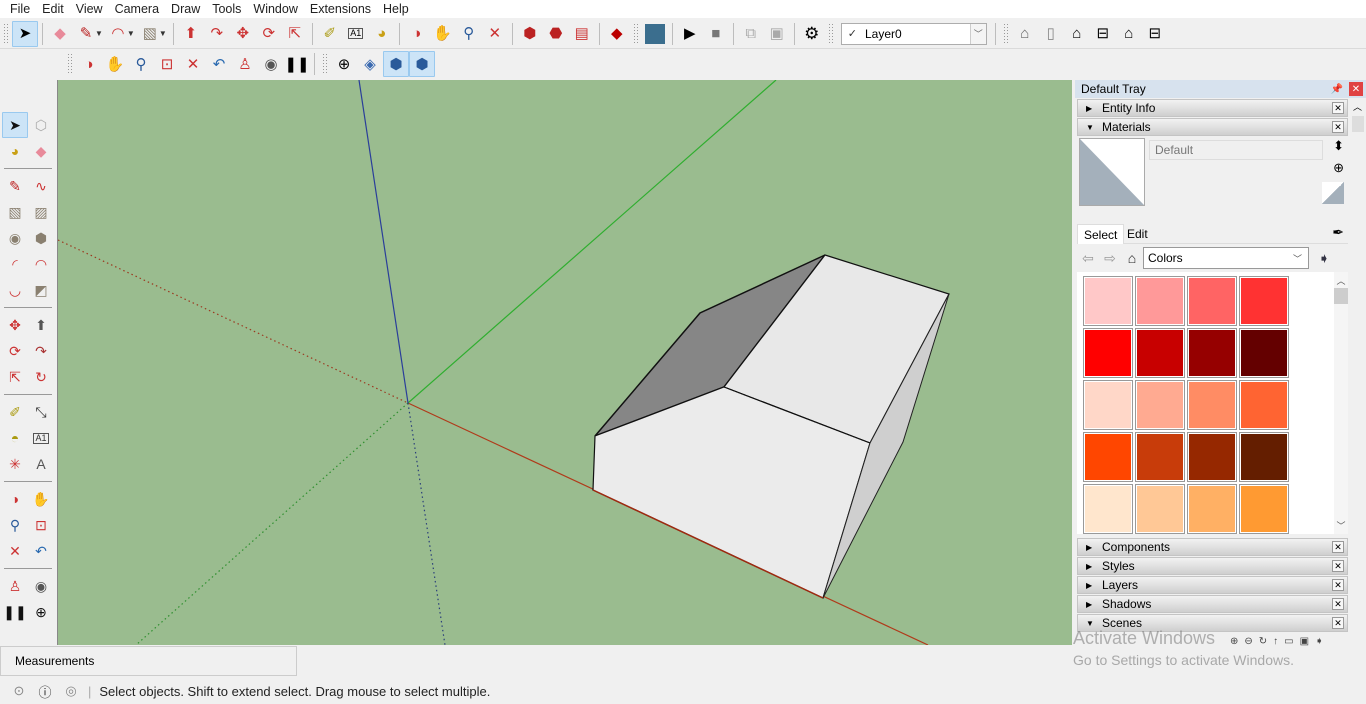 This screenshot has height=704, width=1366. Describe the element at coordinates (41, 290) in the screenshot. I see `pie-tool-button: ◩` at that location.